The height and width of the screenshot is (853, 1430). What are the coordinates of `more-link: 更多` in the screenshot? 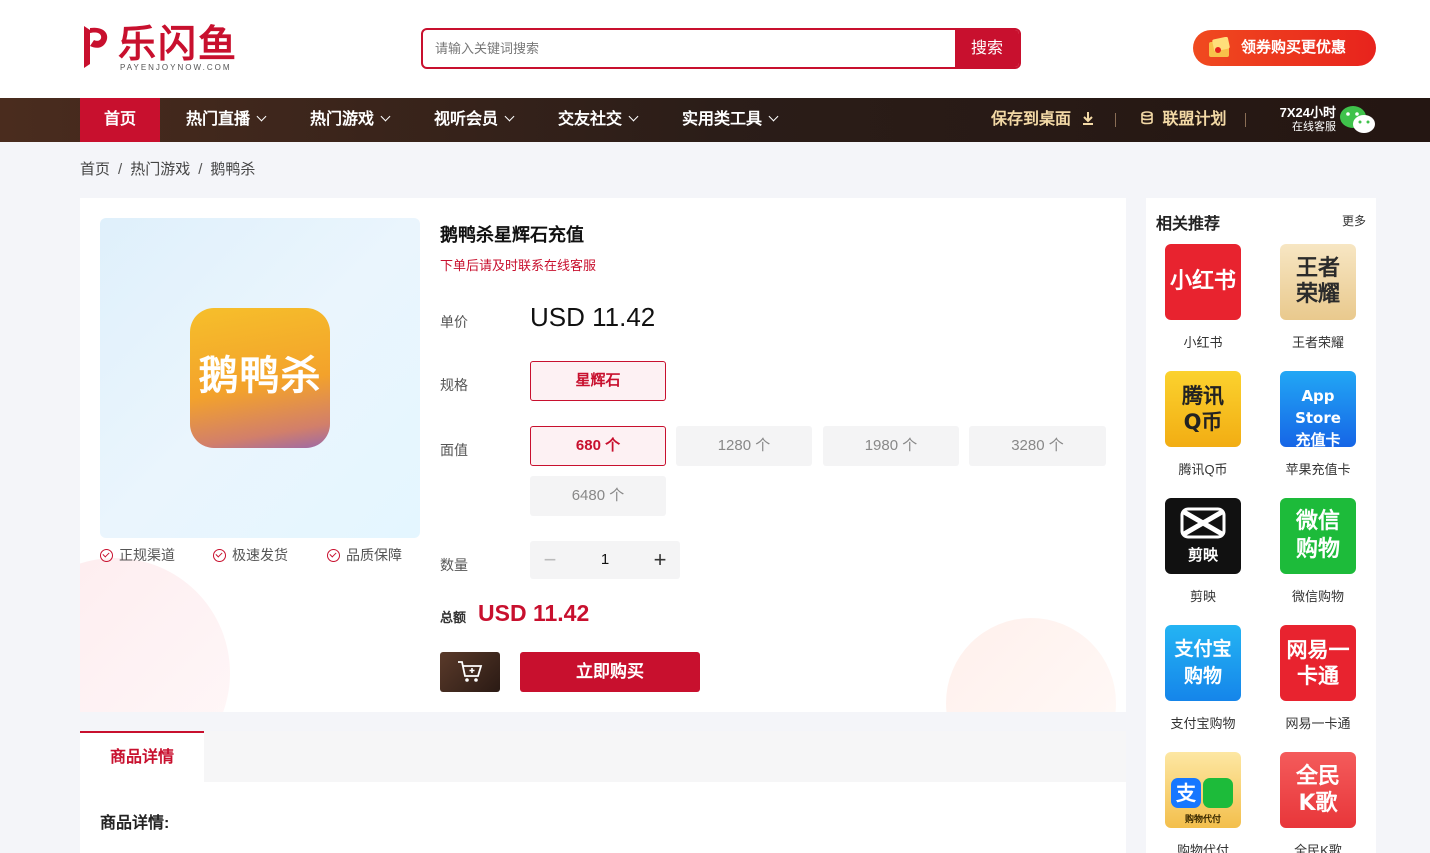 It's located at (1354, 220).